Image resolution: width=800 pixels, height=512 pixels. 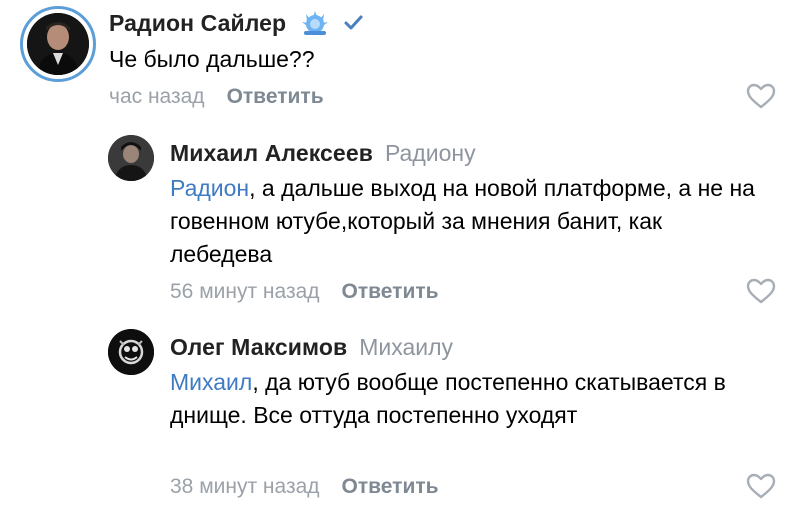 What do you see at coordinates (315, 23) in the screenshot?
I see `blue-spiky-badge-icon` at bounding box center [315, 23].